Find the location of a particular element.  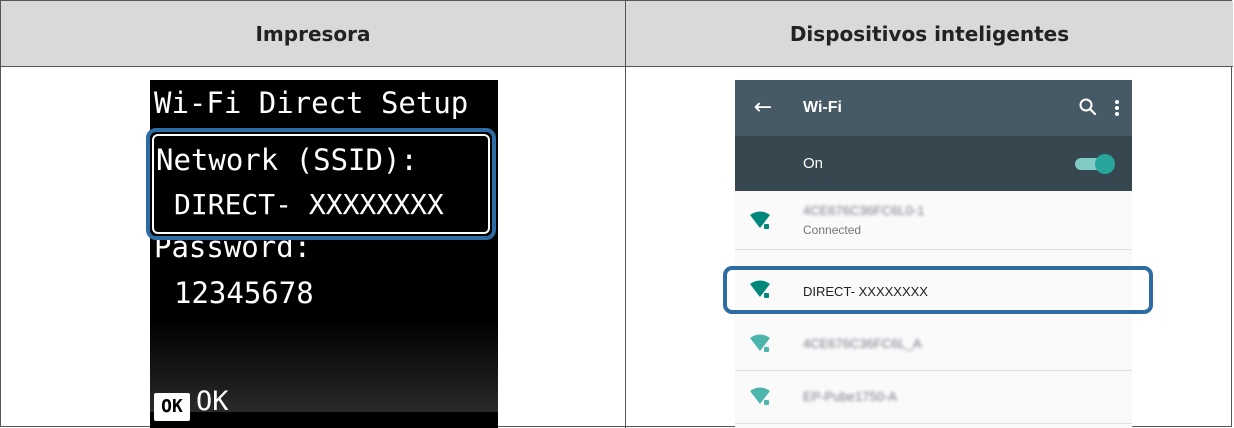

lcd-ok-label: OK is located at coordinates (212, 401).